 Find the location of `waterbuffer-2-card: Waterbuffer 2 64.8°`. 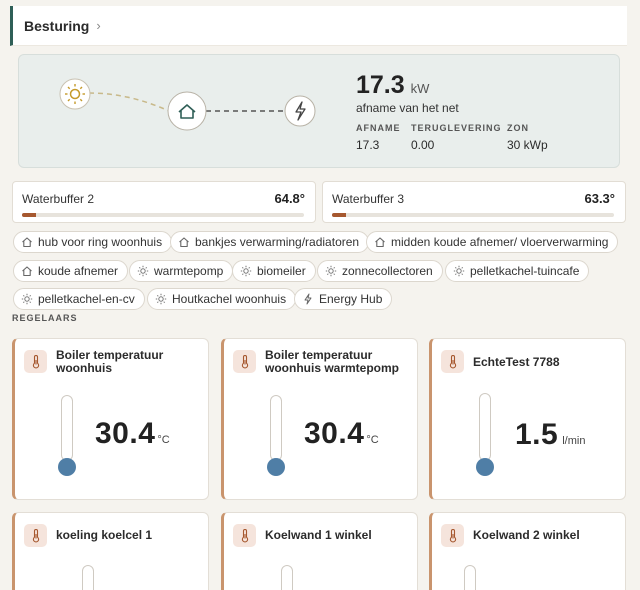

waterbuffer-2-card: Waterbuffer 2 64.8° is located at coordinates (164, 202).